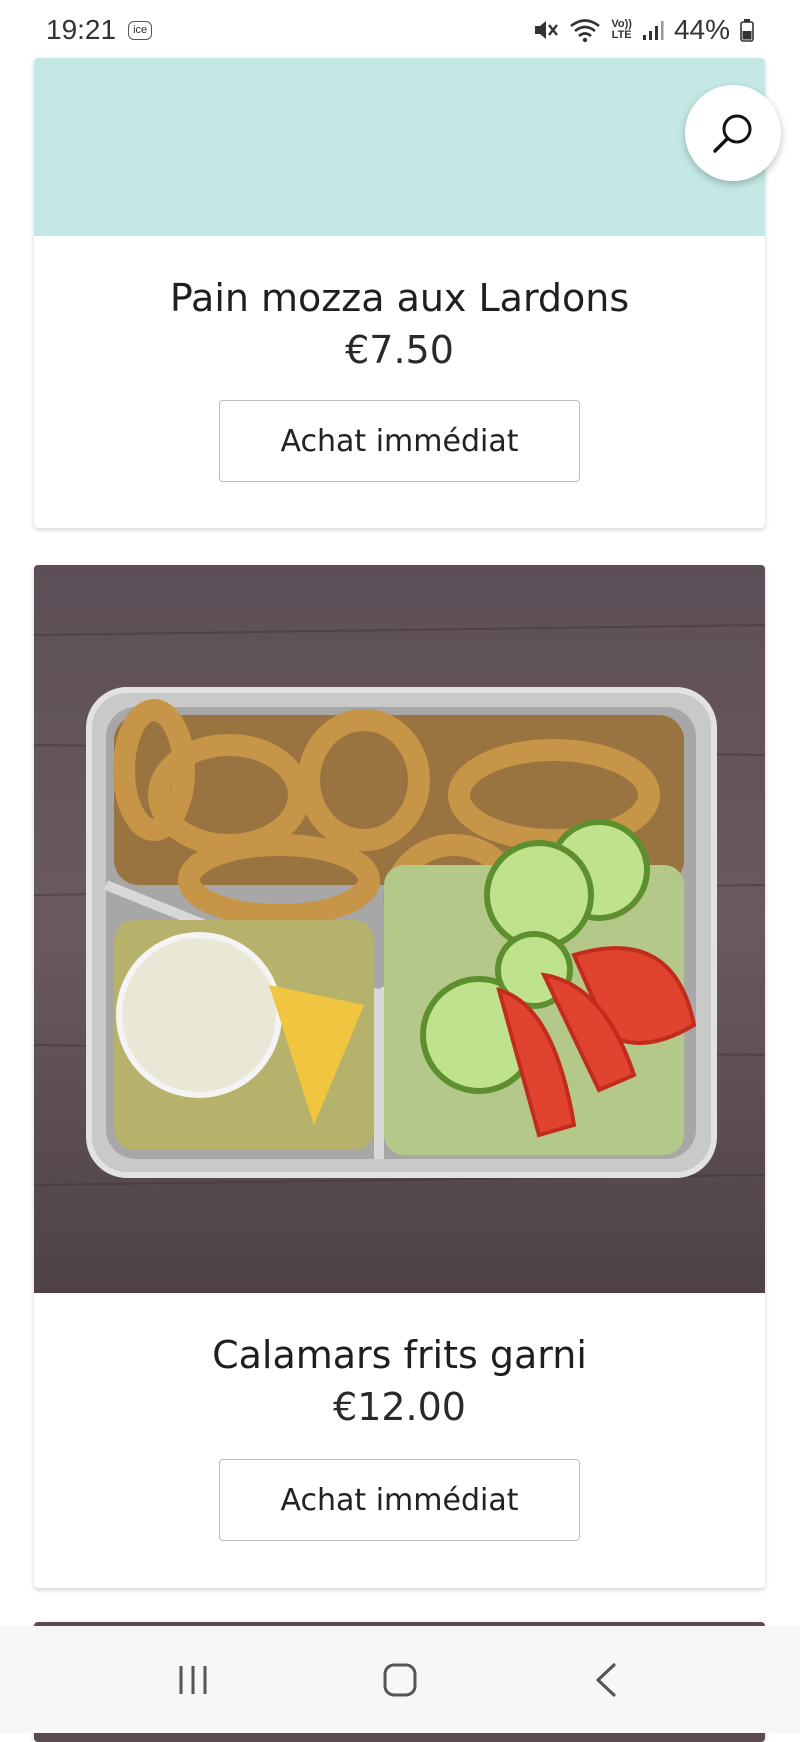 The image size is (800, 1742). Describe the element at coordinates (140, 30) in the screenshot. I see `ice-badge-icon: ice` at that location.